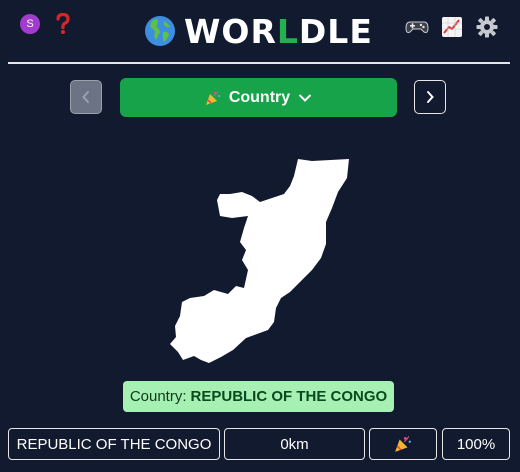 The height and width of the screenshot is (472, 520). I want to click on previous-game-button, so click(86, 97).